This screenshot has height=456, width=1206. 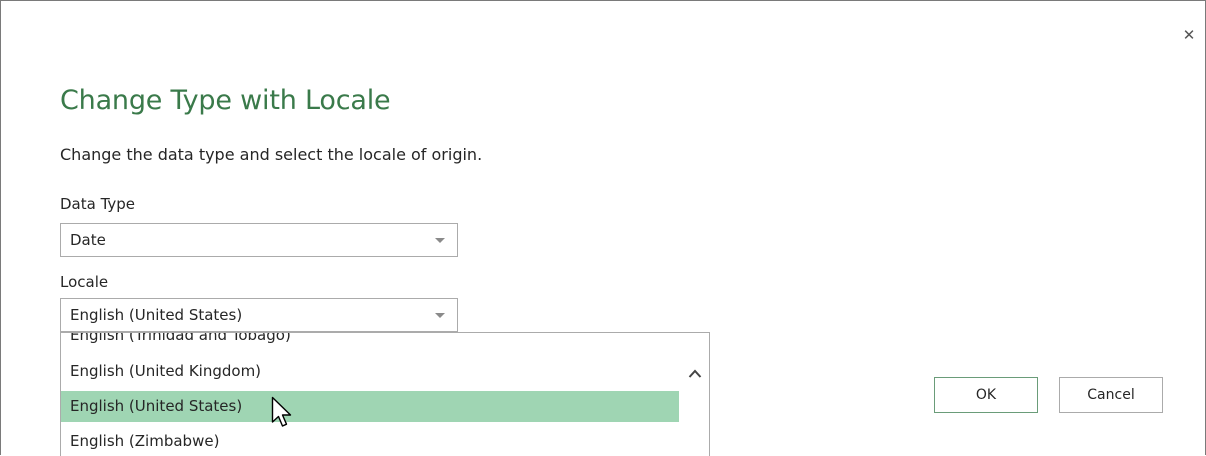 What do you see at coordinates (370, 371) in the screenshot?
I see `locale-option: English (United Kingdom)` at bounding box center [370, 371].